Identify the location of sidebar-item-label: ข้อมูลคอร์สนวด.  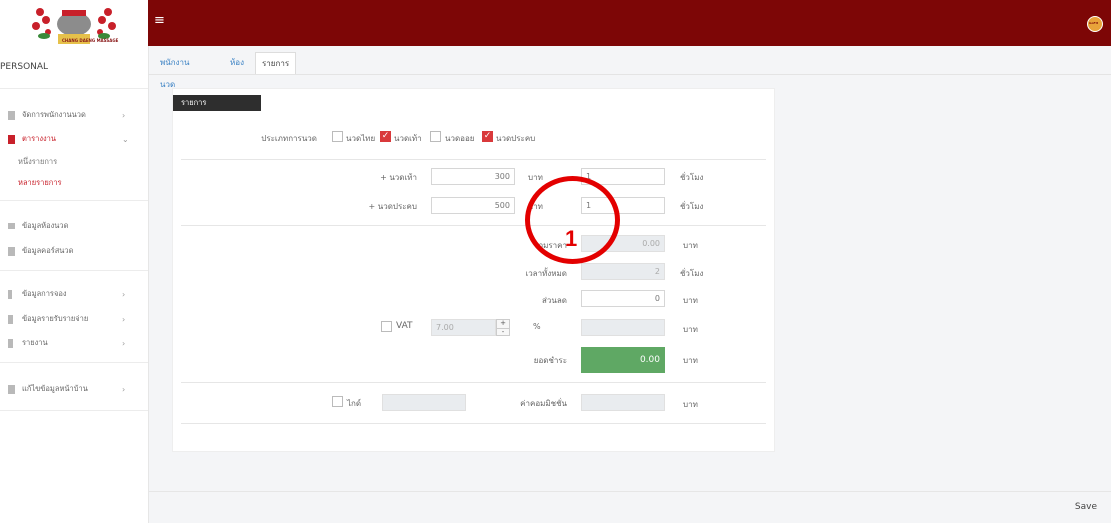
(48, 250).